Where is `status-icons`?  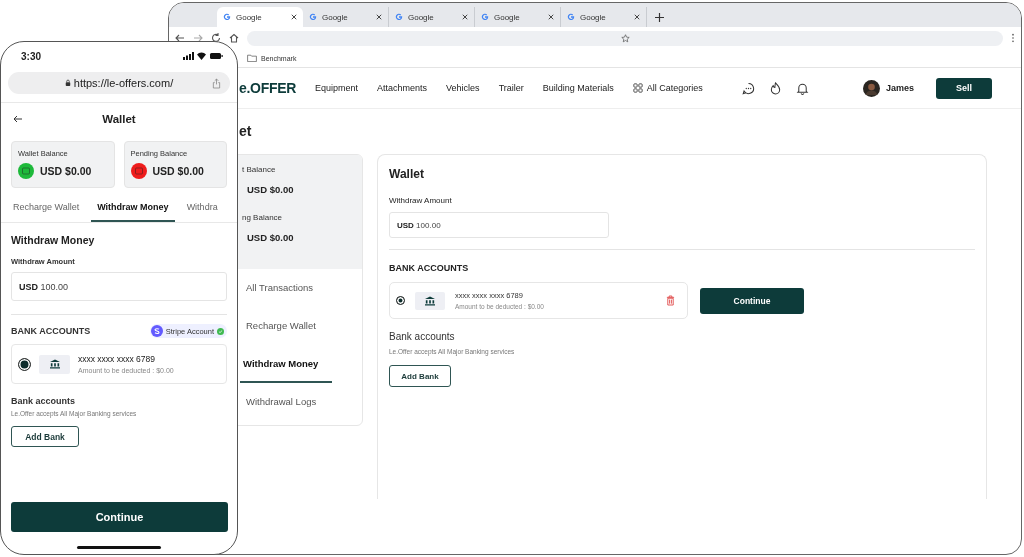 status-icons is located at coordinates (203, 56).